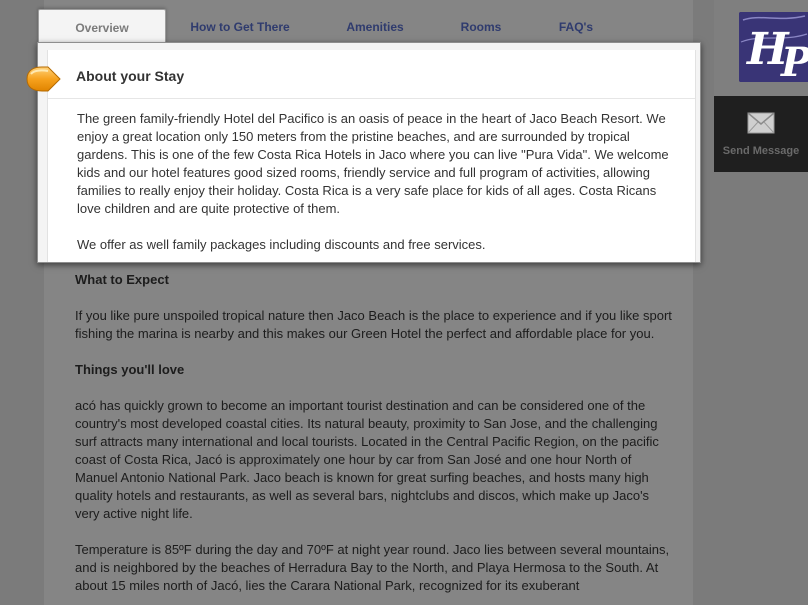 Image resolution: width=808 pixels, height=605 pixels. What do you see at coordinates (794, 60) in the screenshot?
I see `svg-text: P` at bounding box center [794, 60].